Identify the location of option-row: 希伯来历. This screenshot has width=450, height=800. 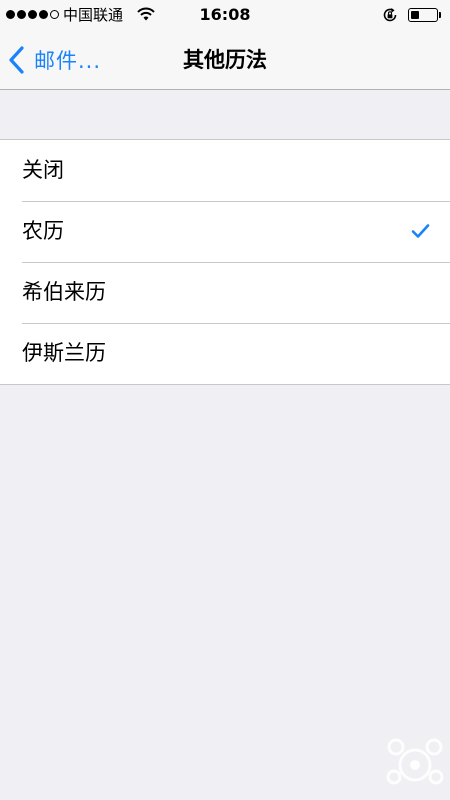
(225, 292).